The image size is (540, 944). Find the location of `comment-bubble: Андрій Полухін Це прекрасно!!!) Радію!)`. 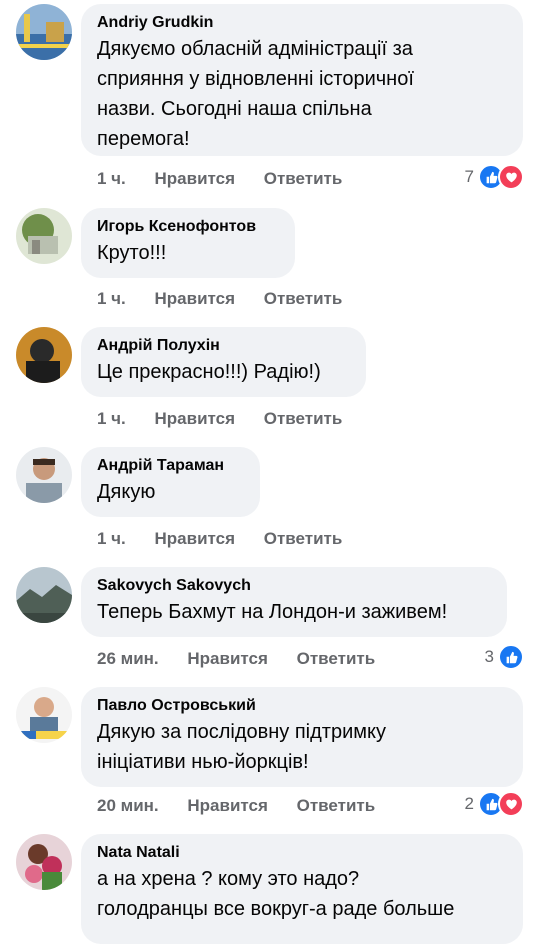

comment-bubble: Андрій Полухін Це прекрасно!!!) Радію!) is located at coordinates (223, 362).